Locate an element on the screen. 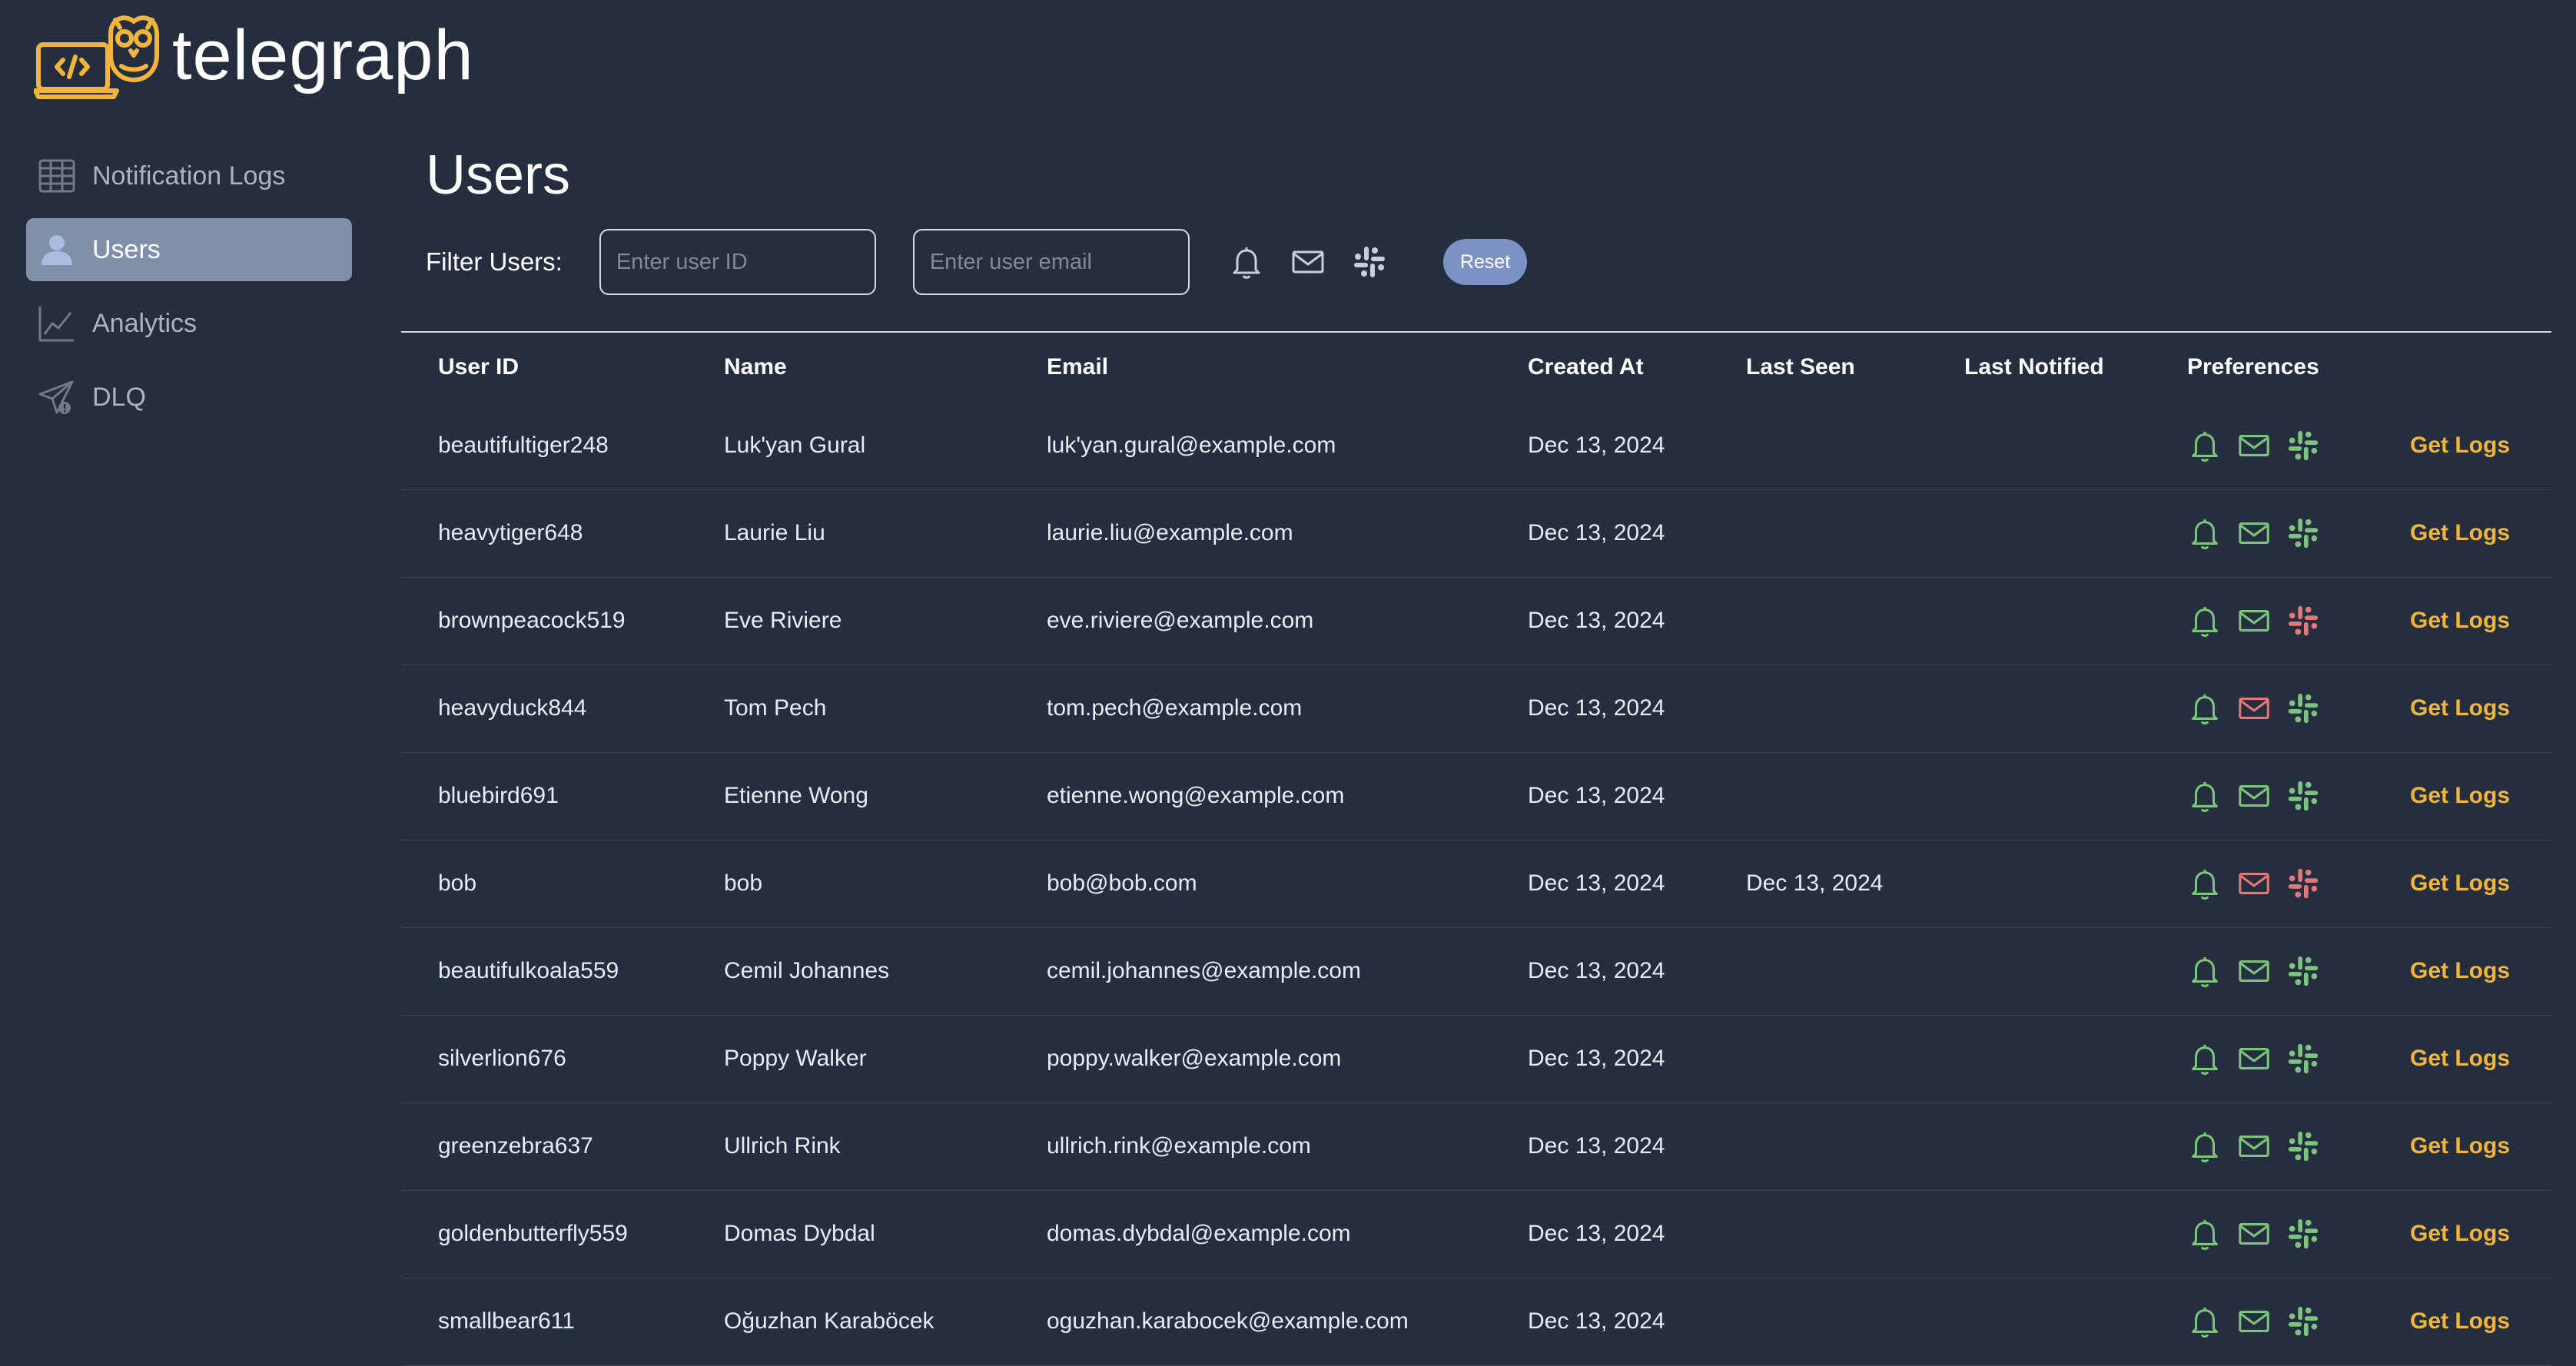 Image resolution: width=2576 pixels, height=1366 pixels. last-seen-cell: Dec 13, 2024 is located at coordinates (1818, 884).